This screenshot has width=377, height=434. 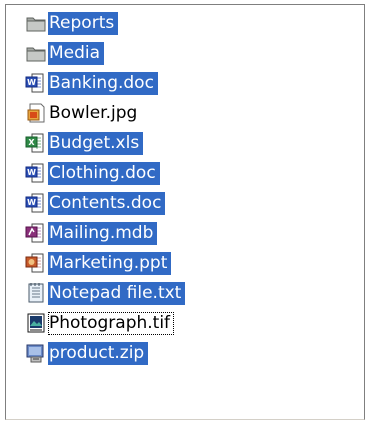 I want to click on list-item-budget-xls: X Budget.xls, so click(x=105, y=143).